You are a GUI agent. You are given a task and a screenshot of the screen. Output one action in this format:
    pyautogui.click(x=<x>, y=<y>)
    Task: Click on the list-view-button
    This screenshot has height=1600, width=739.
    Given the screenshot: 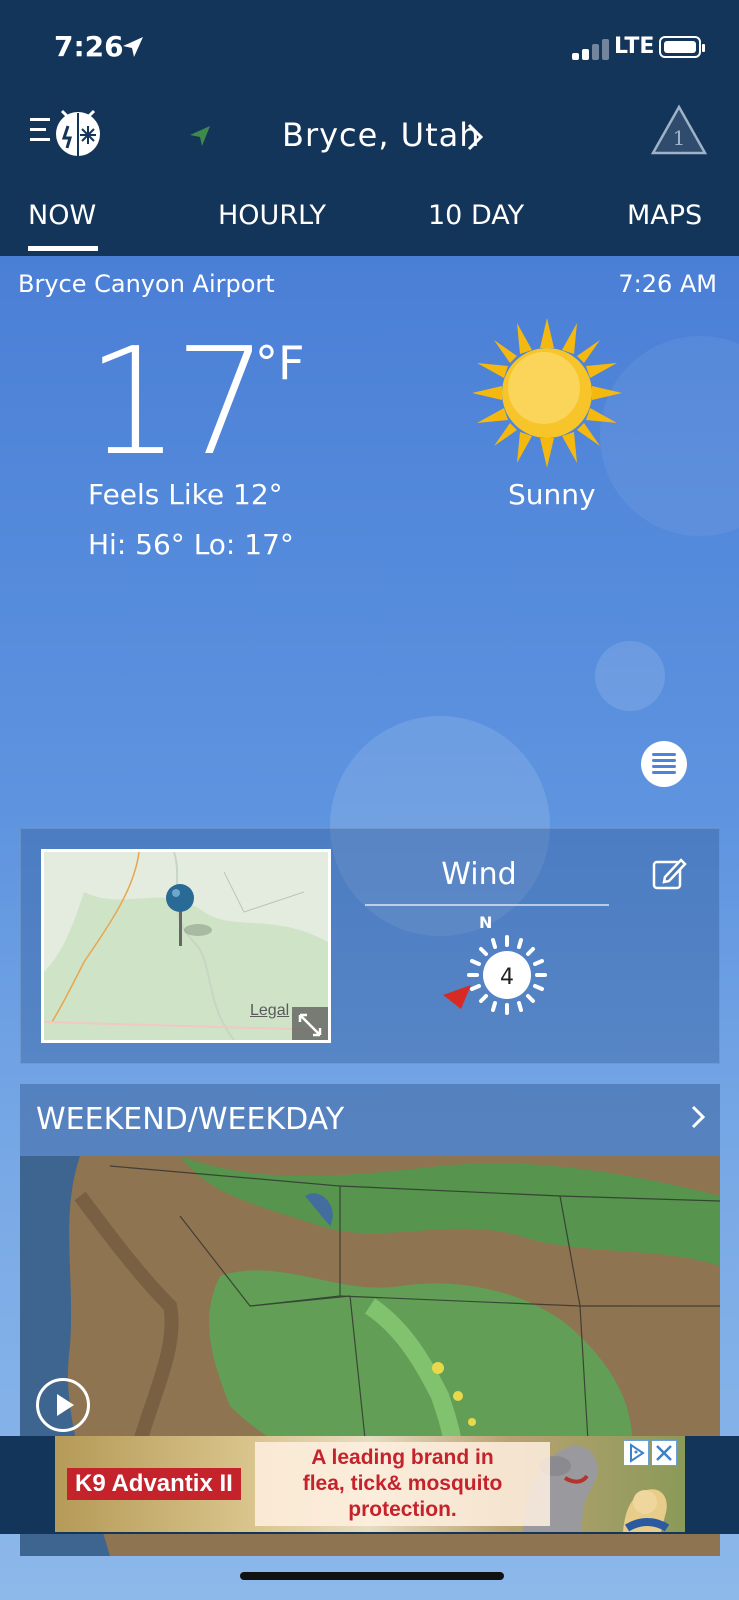 What is the action you would take?
    pyautogui.click(x=664, y=764)
    